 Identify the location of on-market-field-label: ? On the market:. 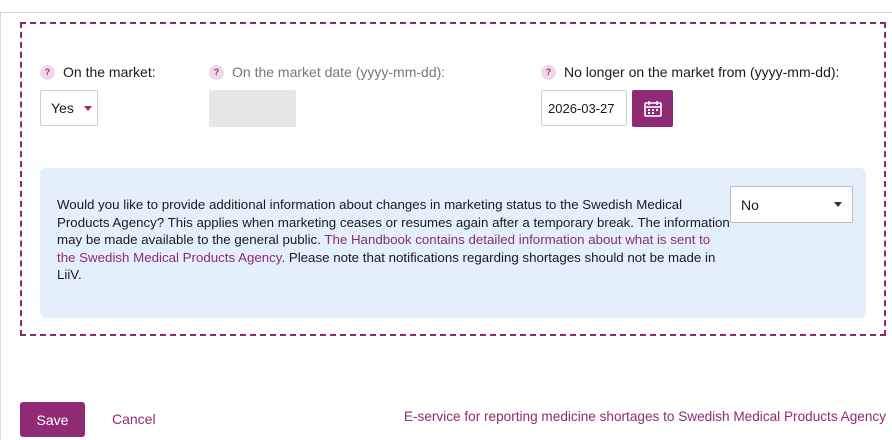
(98, 72).